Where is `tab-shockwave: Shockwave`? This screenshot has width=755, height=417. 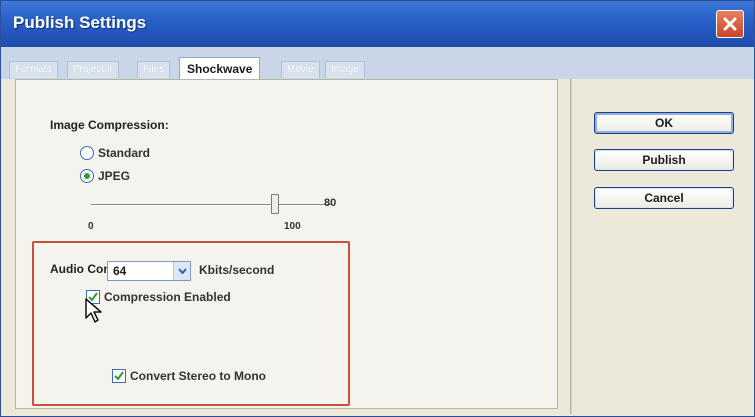 tab-shockwave: Shockwave is located at coordinates (220, 68).